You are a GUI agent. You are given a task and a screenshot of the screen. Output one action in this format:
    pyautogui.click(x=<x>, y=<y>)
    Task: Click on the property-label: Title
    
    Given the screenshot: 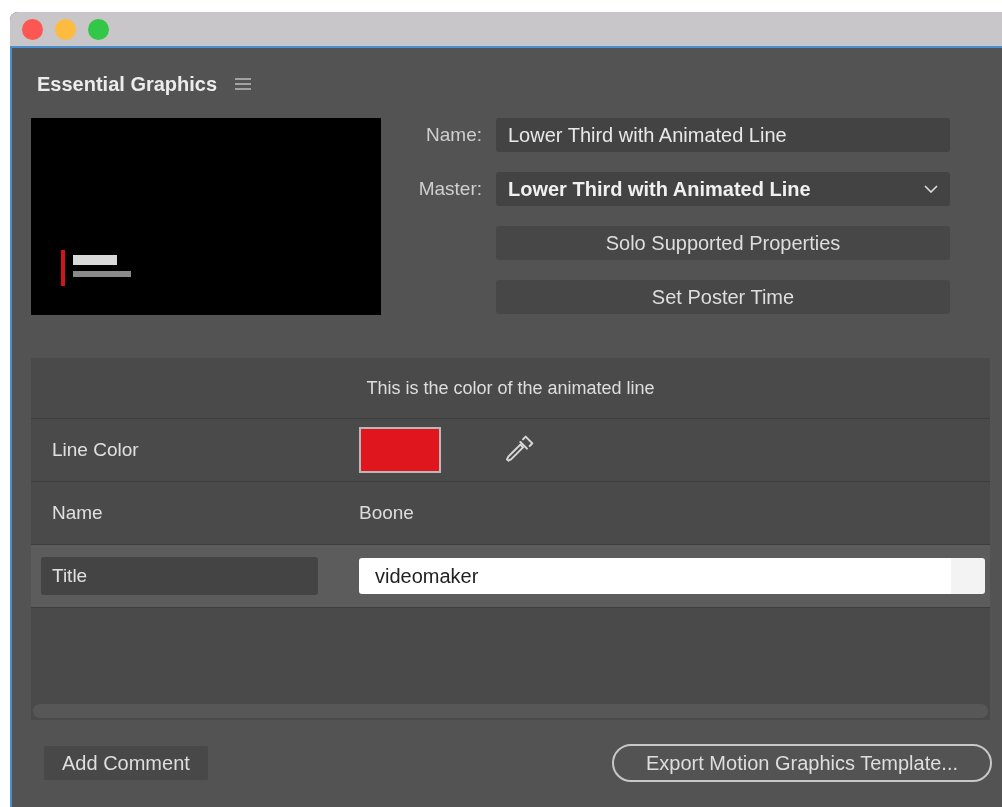 What is the action you would take?
    pyautogui.click(x=179, y=576)
    